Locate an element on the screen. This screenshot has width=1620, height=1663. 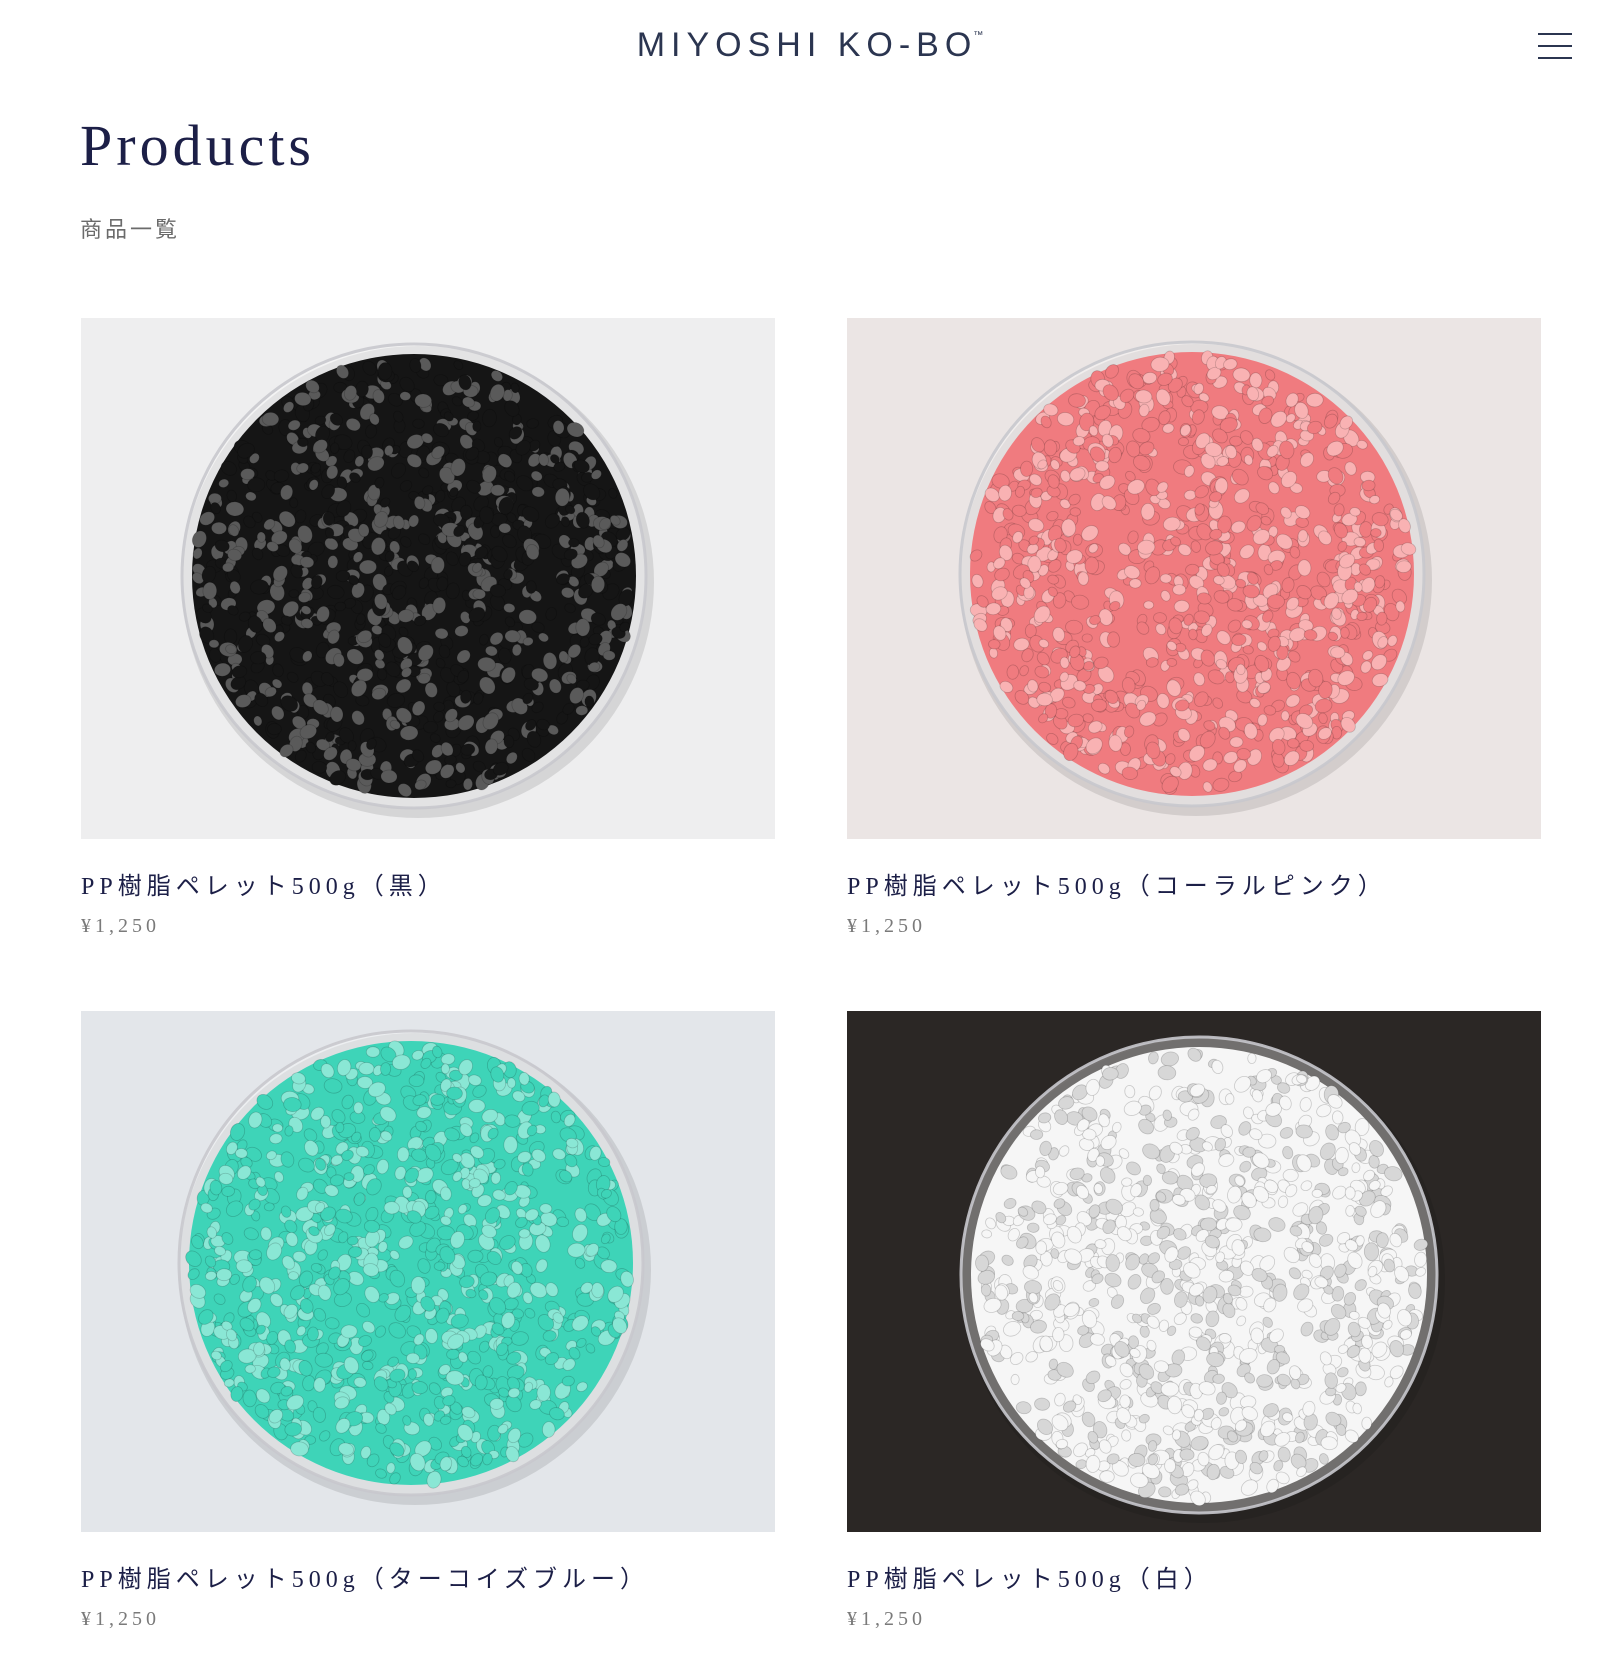
product-image-coral-pink is located at coordinates (1194, 578).